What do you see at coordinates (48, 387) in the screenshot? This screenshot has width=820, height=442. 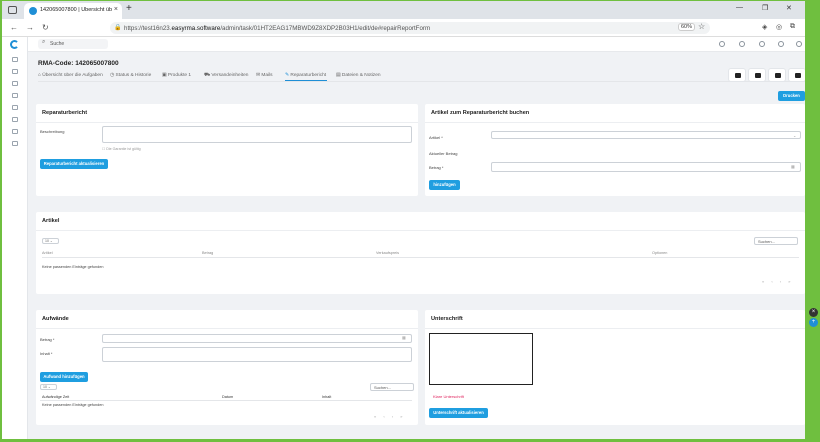 I see `expenses-page-length-select: 10 ⌄` at bounding box center [48, 387].